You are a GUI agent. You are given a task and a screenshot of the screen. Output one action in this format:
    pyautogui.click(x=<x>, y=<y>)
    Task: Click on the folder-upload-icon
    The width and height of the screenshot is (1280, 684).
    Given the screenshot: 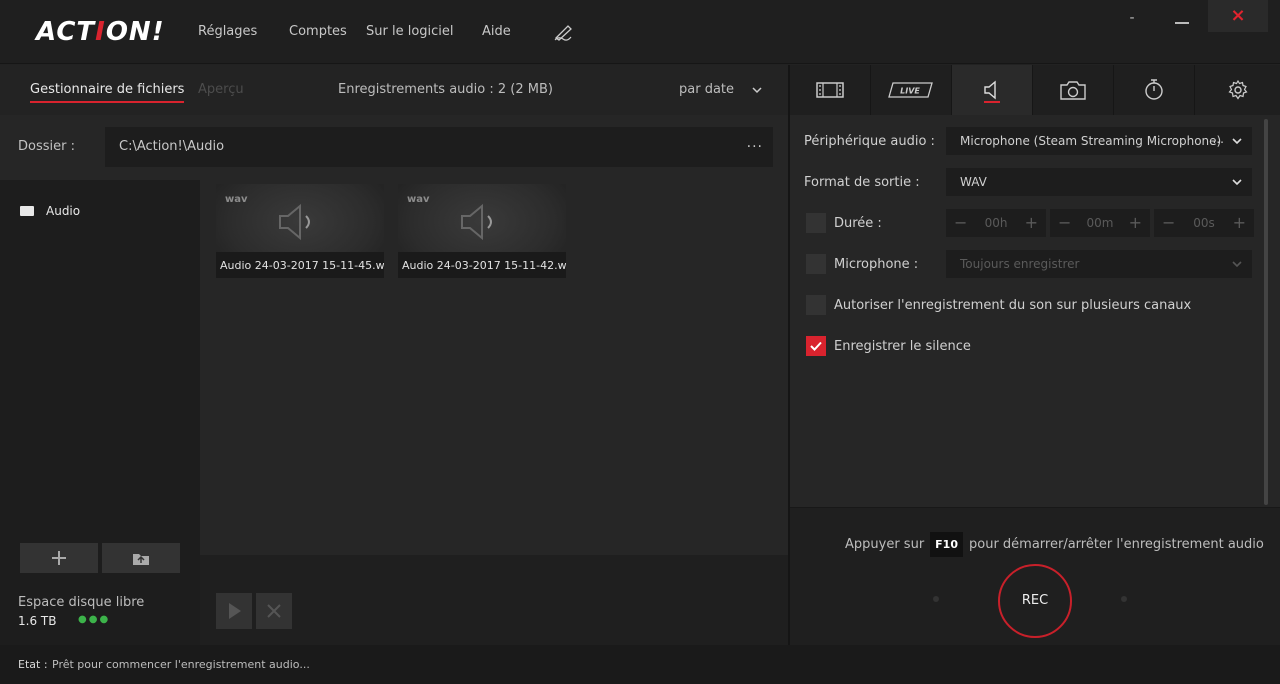 What is the action you would take?
    pyautogui.click(x=141, y=559)
    